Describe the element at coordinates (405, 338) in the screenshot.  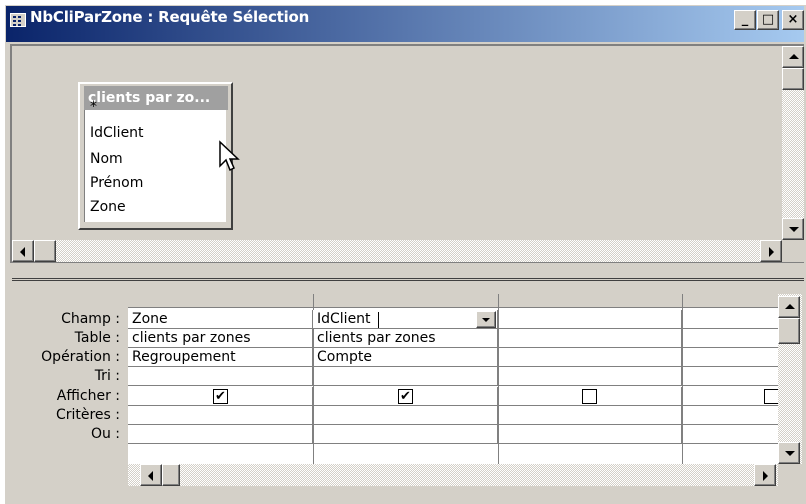
I see `cell-table-2: clients par zones` at that location.